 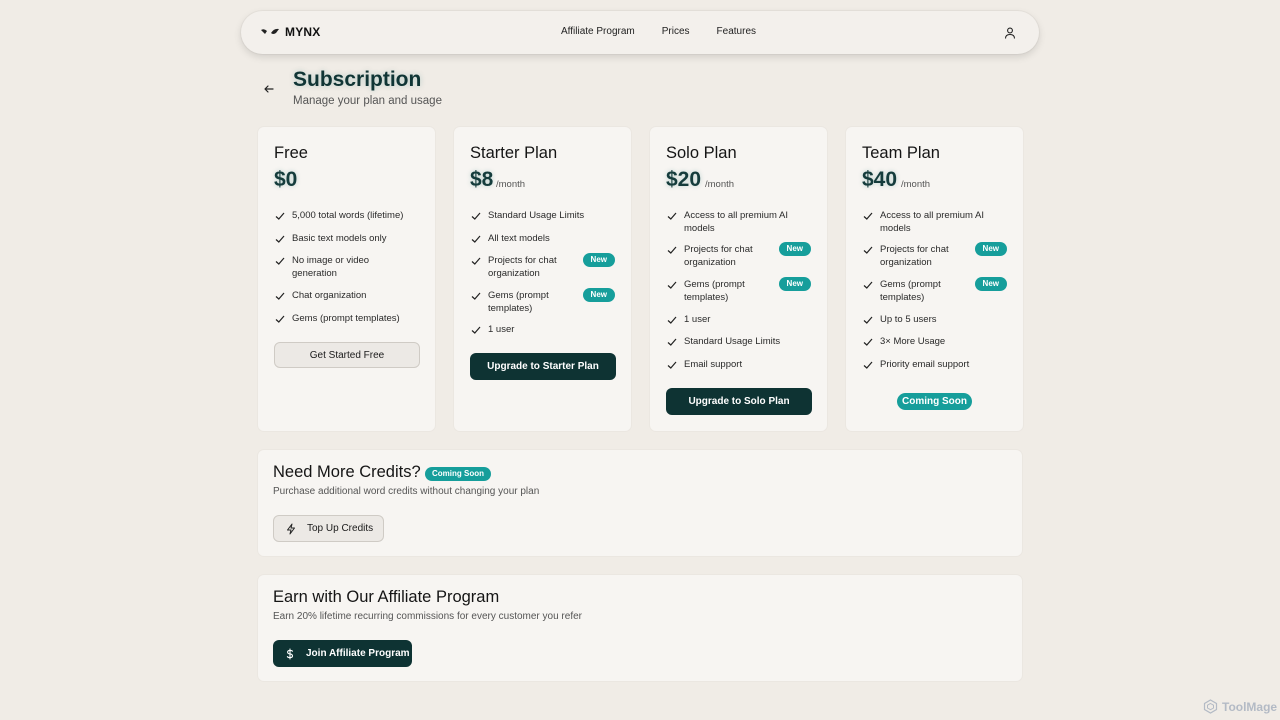 What do you see at coordinates (1250, 706) in the screenshot?
I see `watermark-text: ToolMage` at bounding box center [1250, 706].